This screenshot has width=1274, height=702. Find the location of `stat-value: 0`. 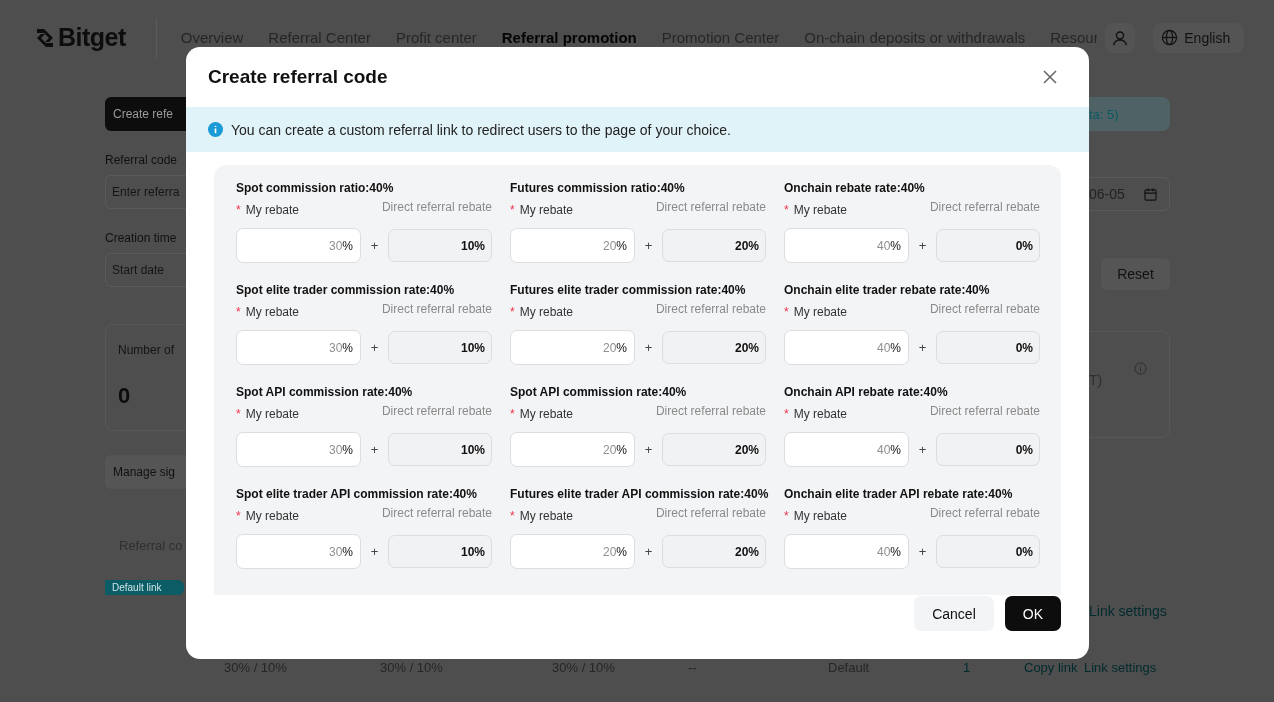

stat-value: 0 is located at coordinates (125, 396).